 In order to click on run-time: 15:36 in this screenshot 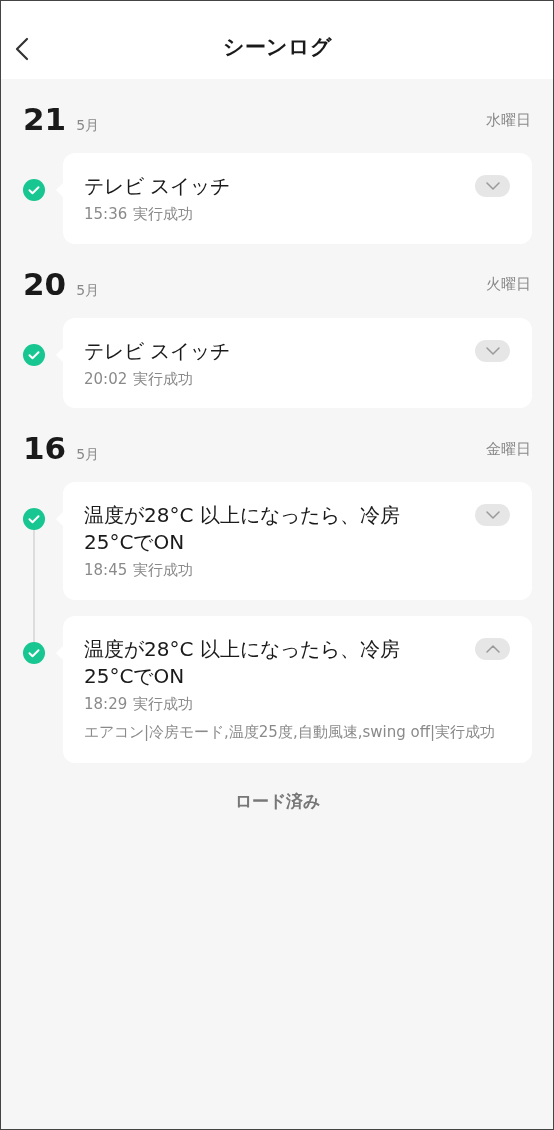, I will do `click(106, 214)`.